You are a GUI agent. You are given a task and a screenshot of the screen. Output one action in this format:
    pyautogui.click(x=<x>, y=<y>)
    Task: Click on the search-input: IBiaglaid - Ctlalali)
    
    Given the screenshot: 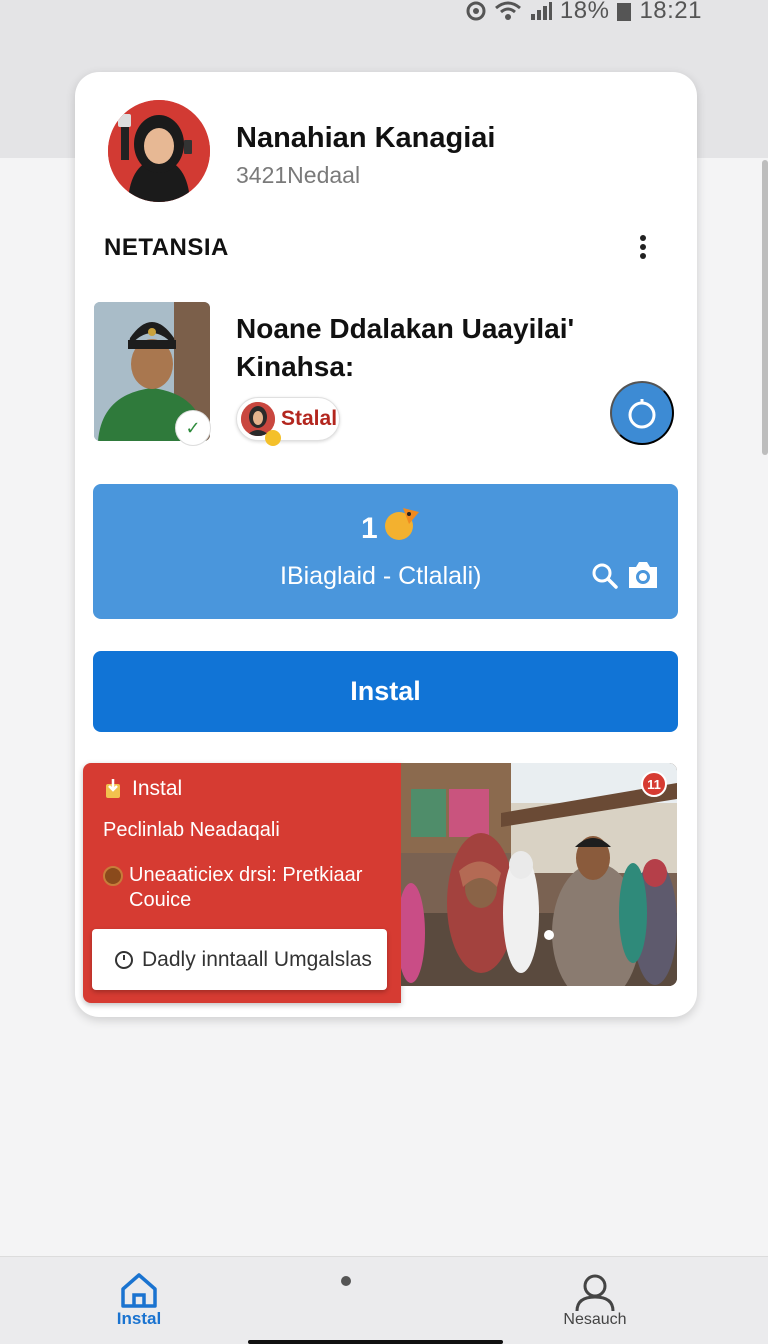 What is the action you would take?
    pyautogui.click(x=380, y=576)
    